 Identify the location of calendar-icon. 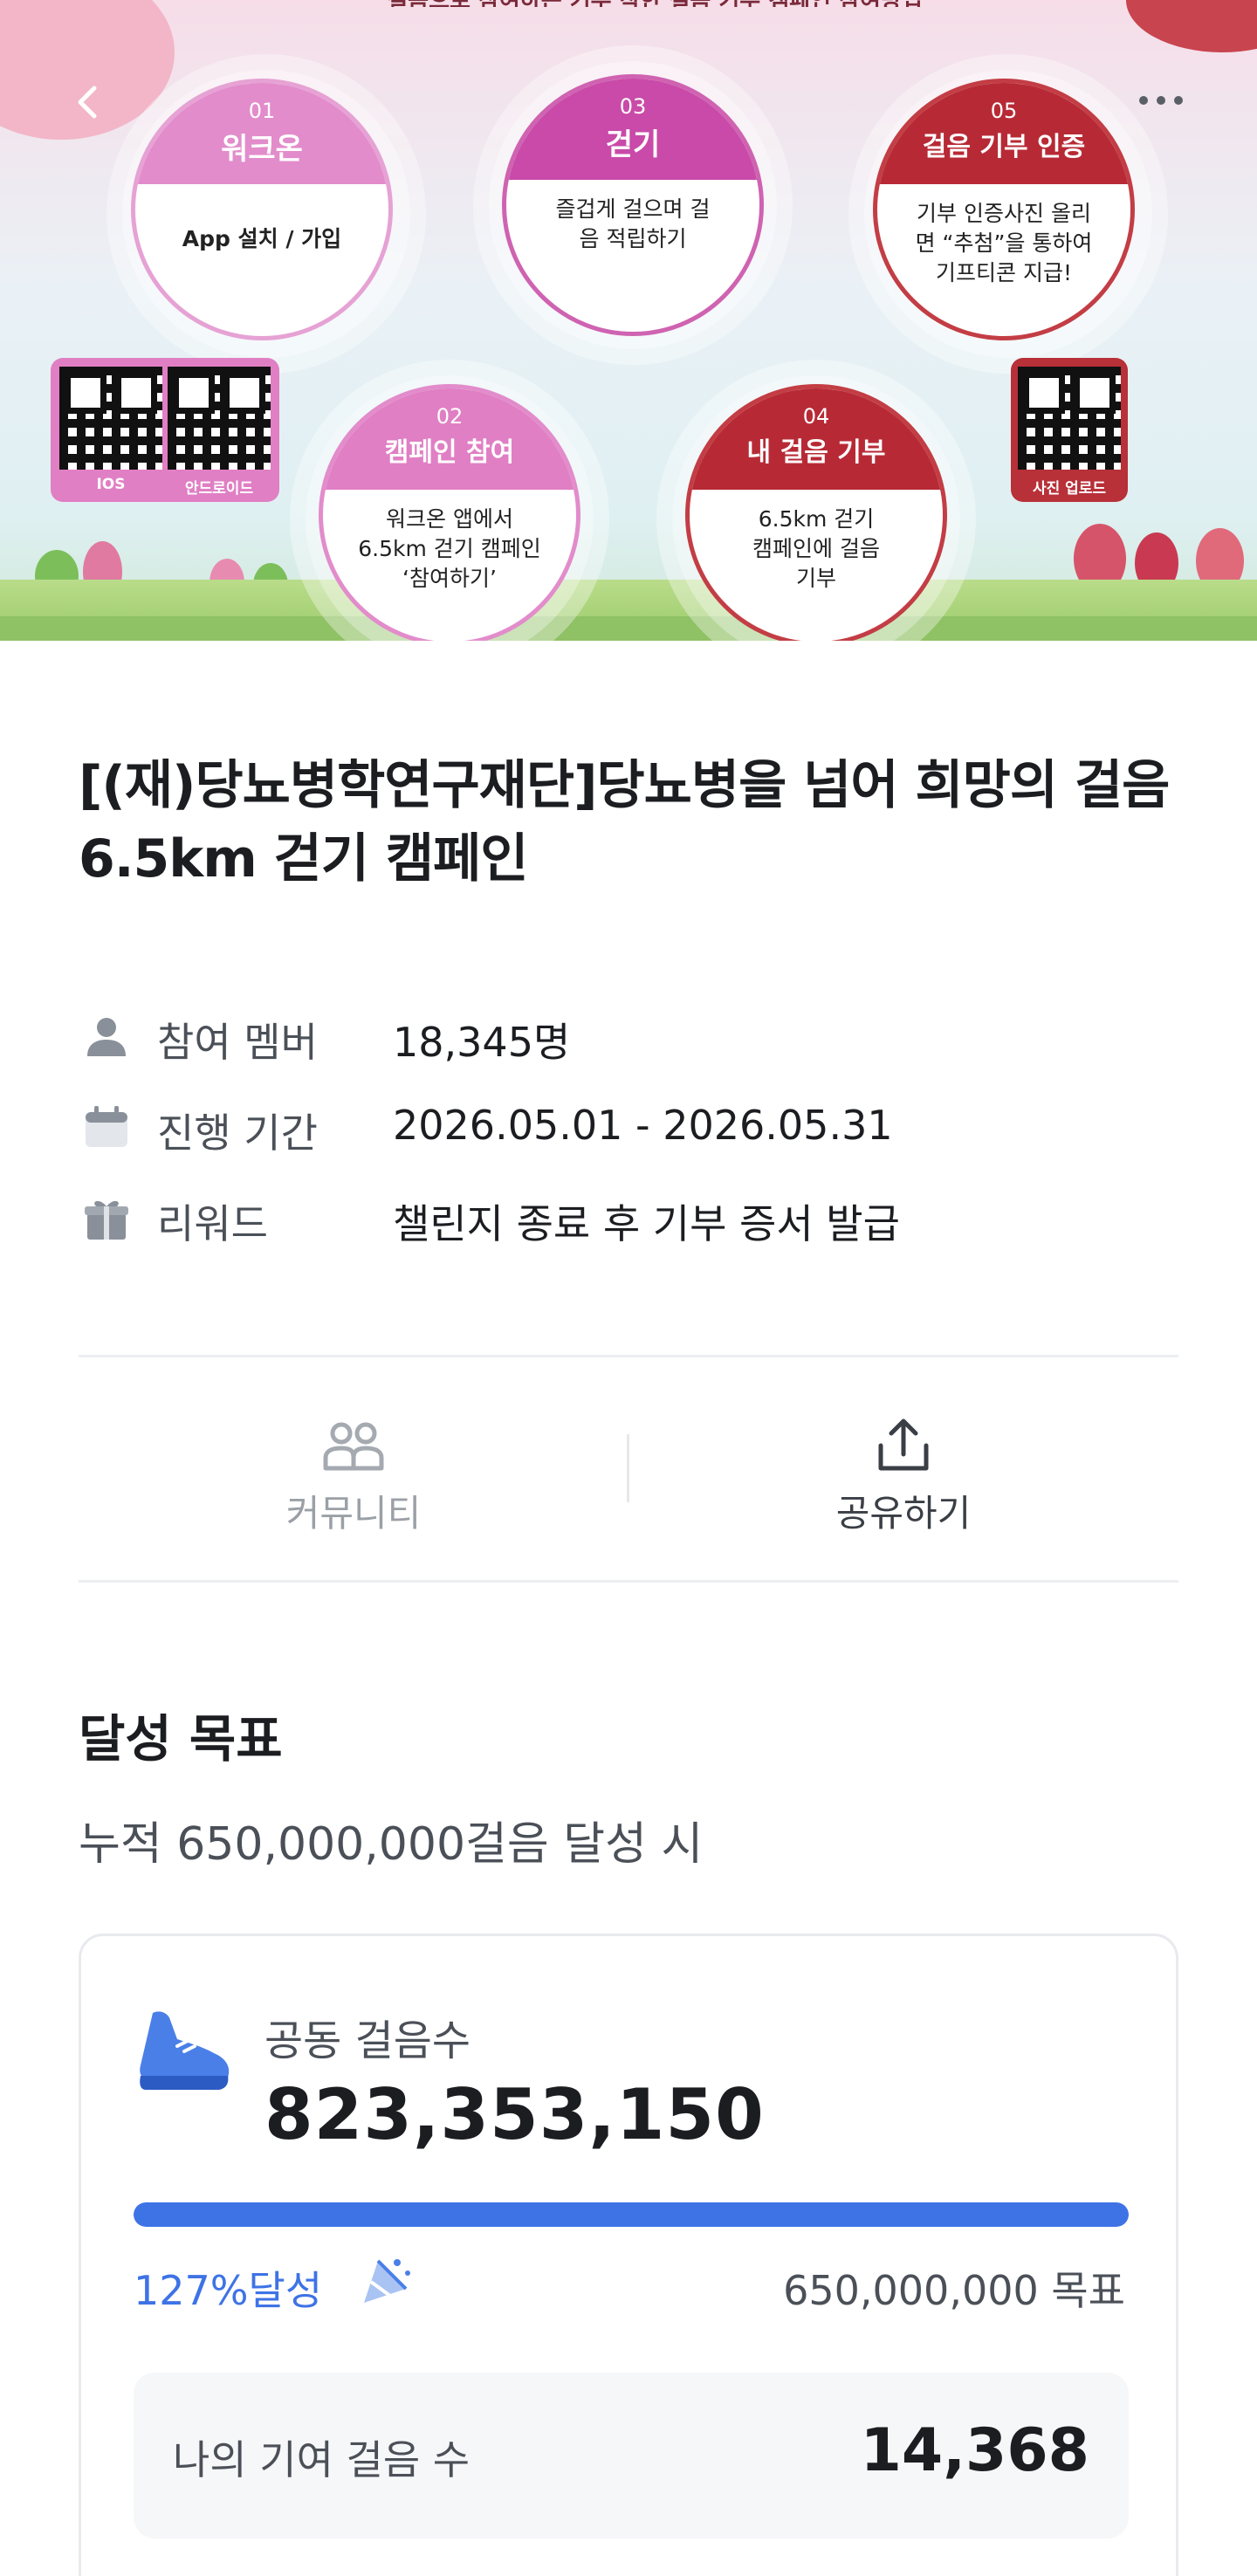
(106, 1127).